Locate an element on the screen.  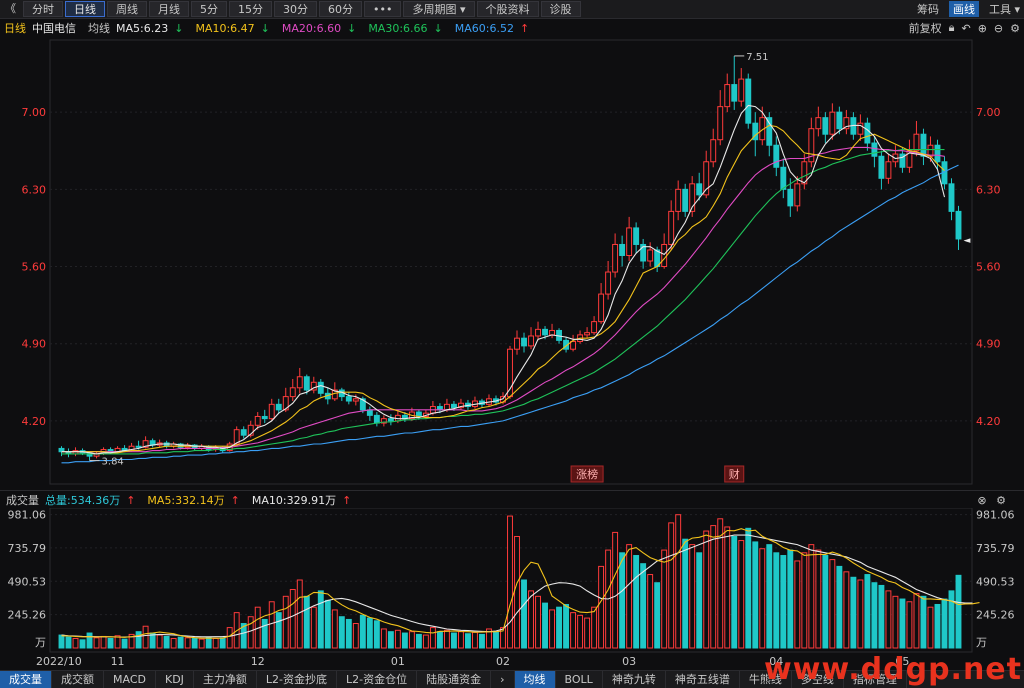
indicator-tab-8: 均线 is located at coordinates (535, 679).